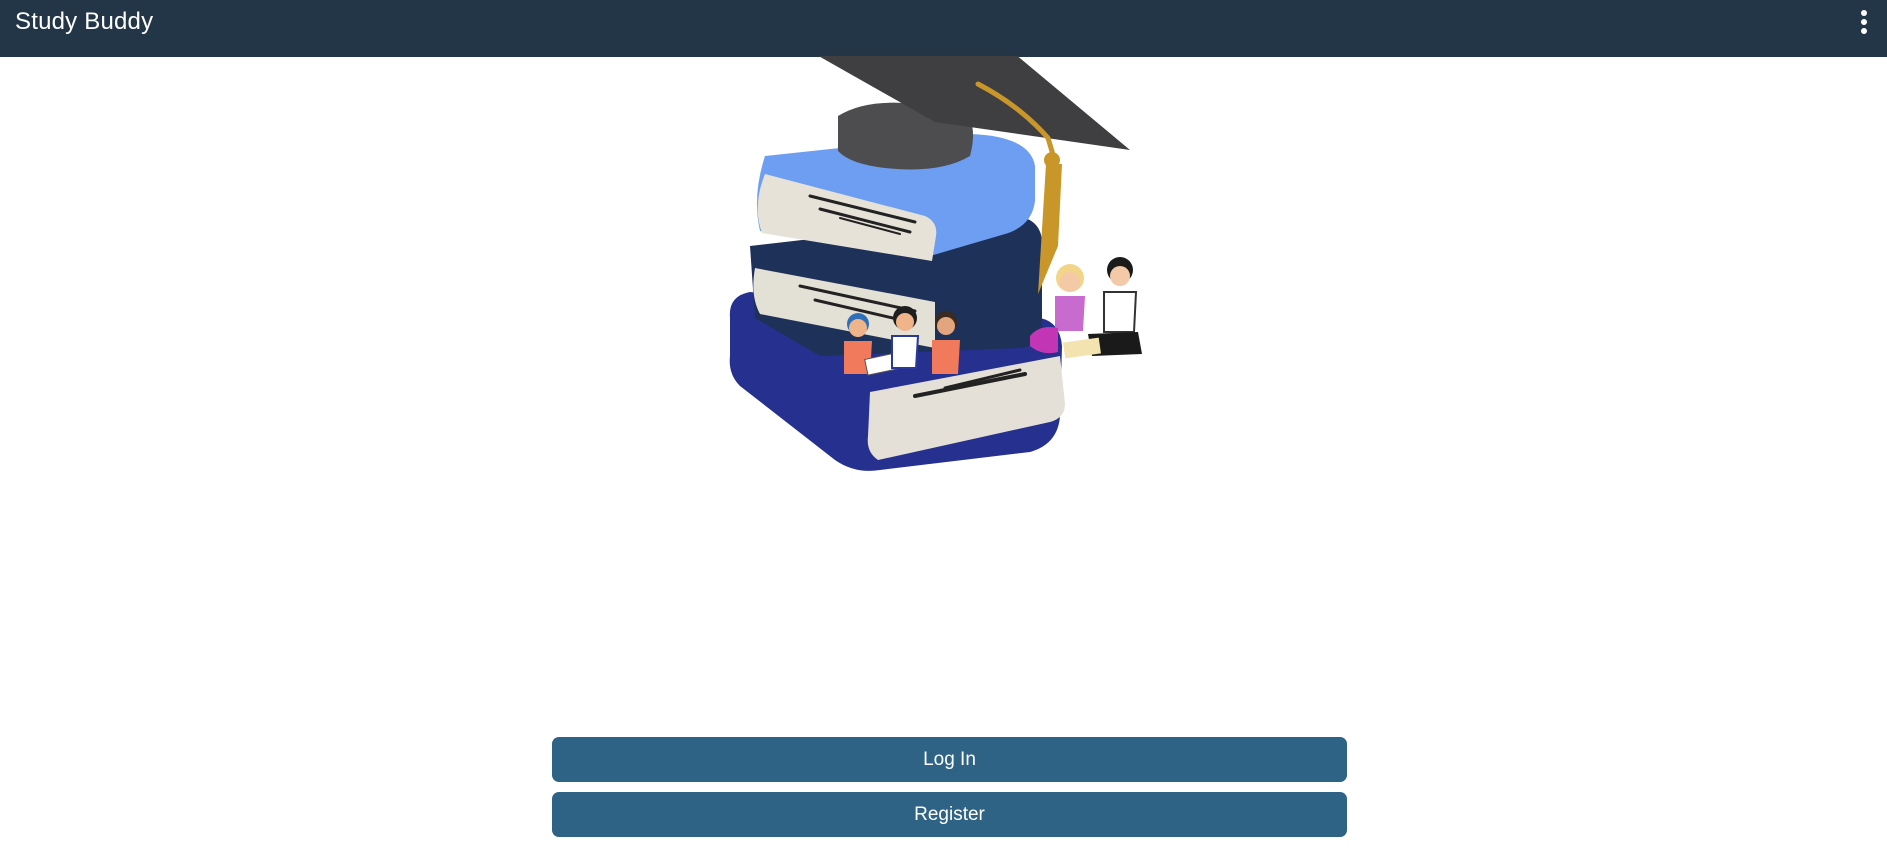 This screenshot has height=856, width=1887. I want to click on auth-actions: Log In Register, so click(949, 792).